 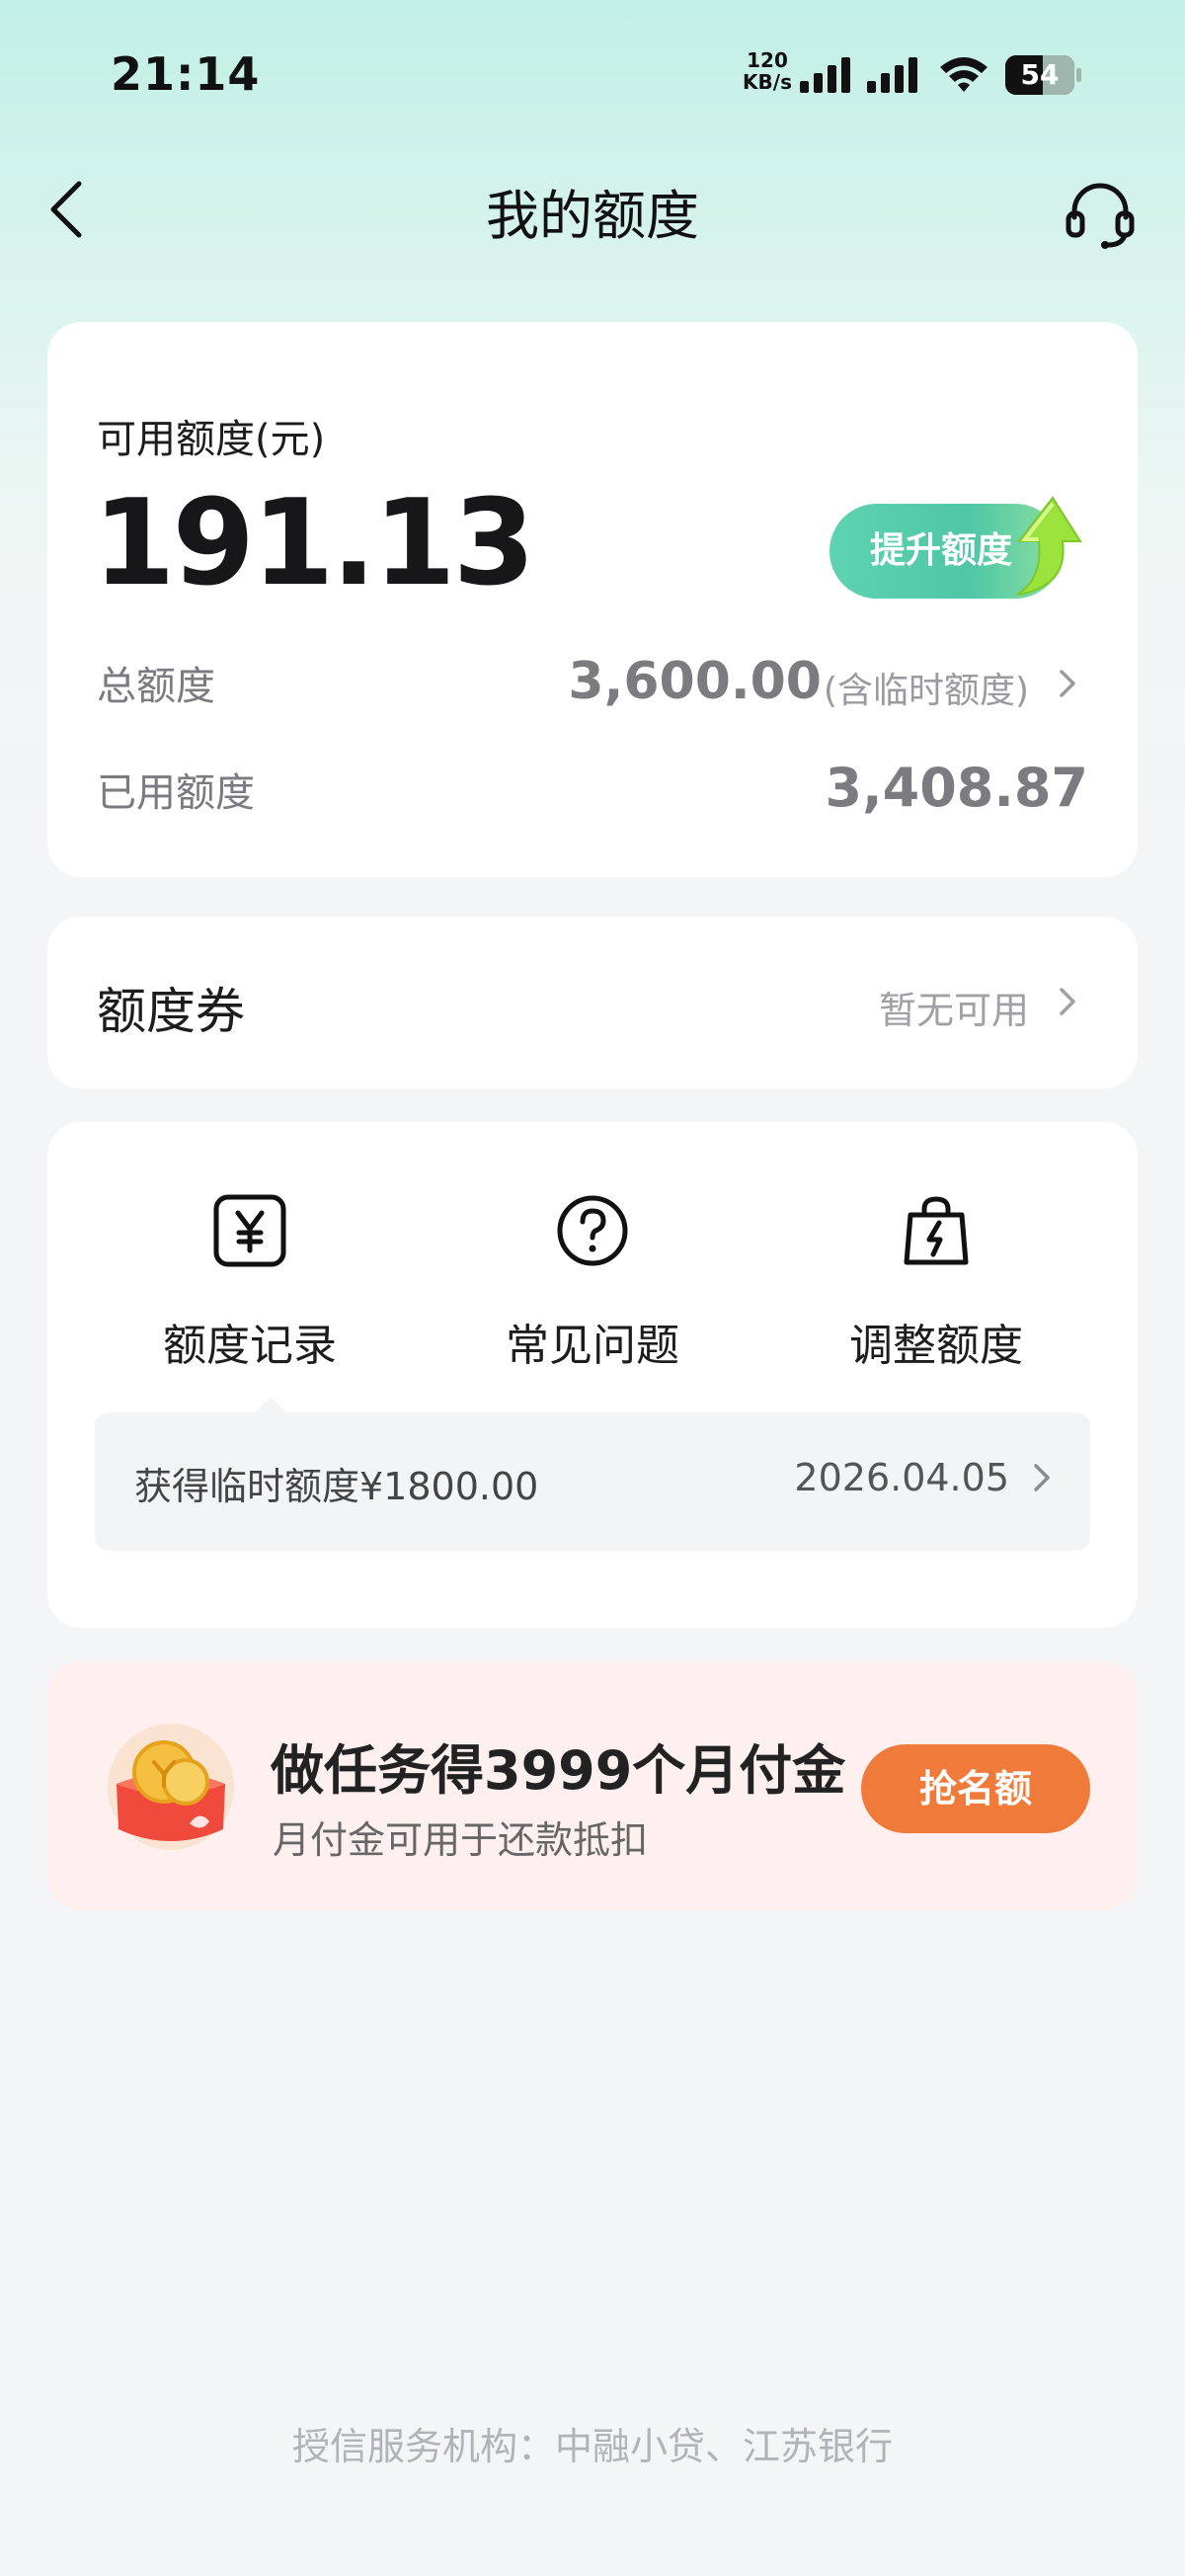 I want to click on record-date: 2026.04.05, so click(x=902, y=1477).